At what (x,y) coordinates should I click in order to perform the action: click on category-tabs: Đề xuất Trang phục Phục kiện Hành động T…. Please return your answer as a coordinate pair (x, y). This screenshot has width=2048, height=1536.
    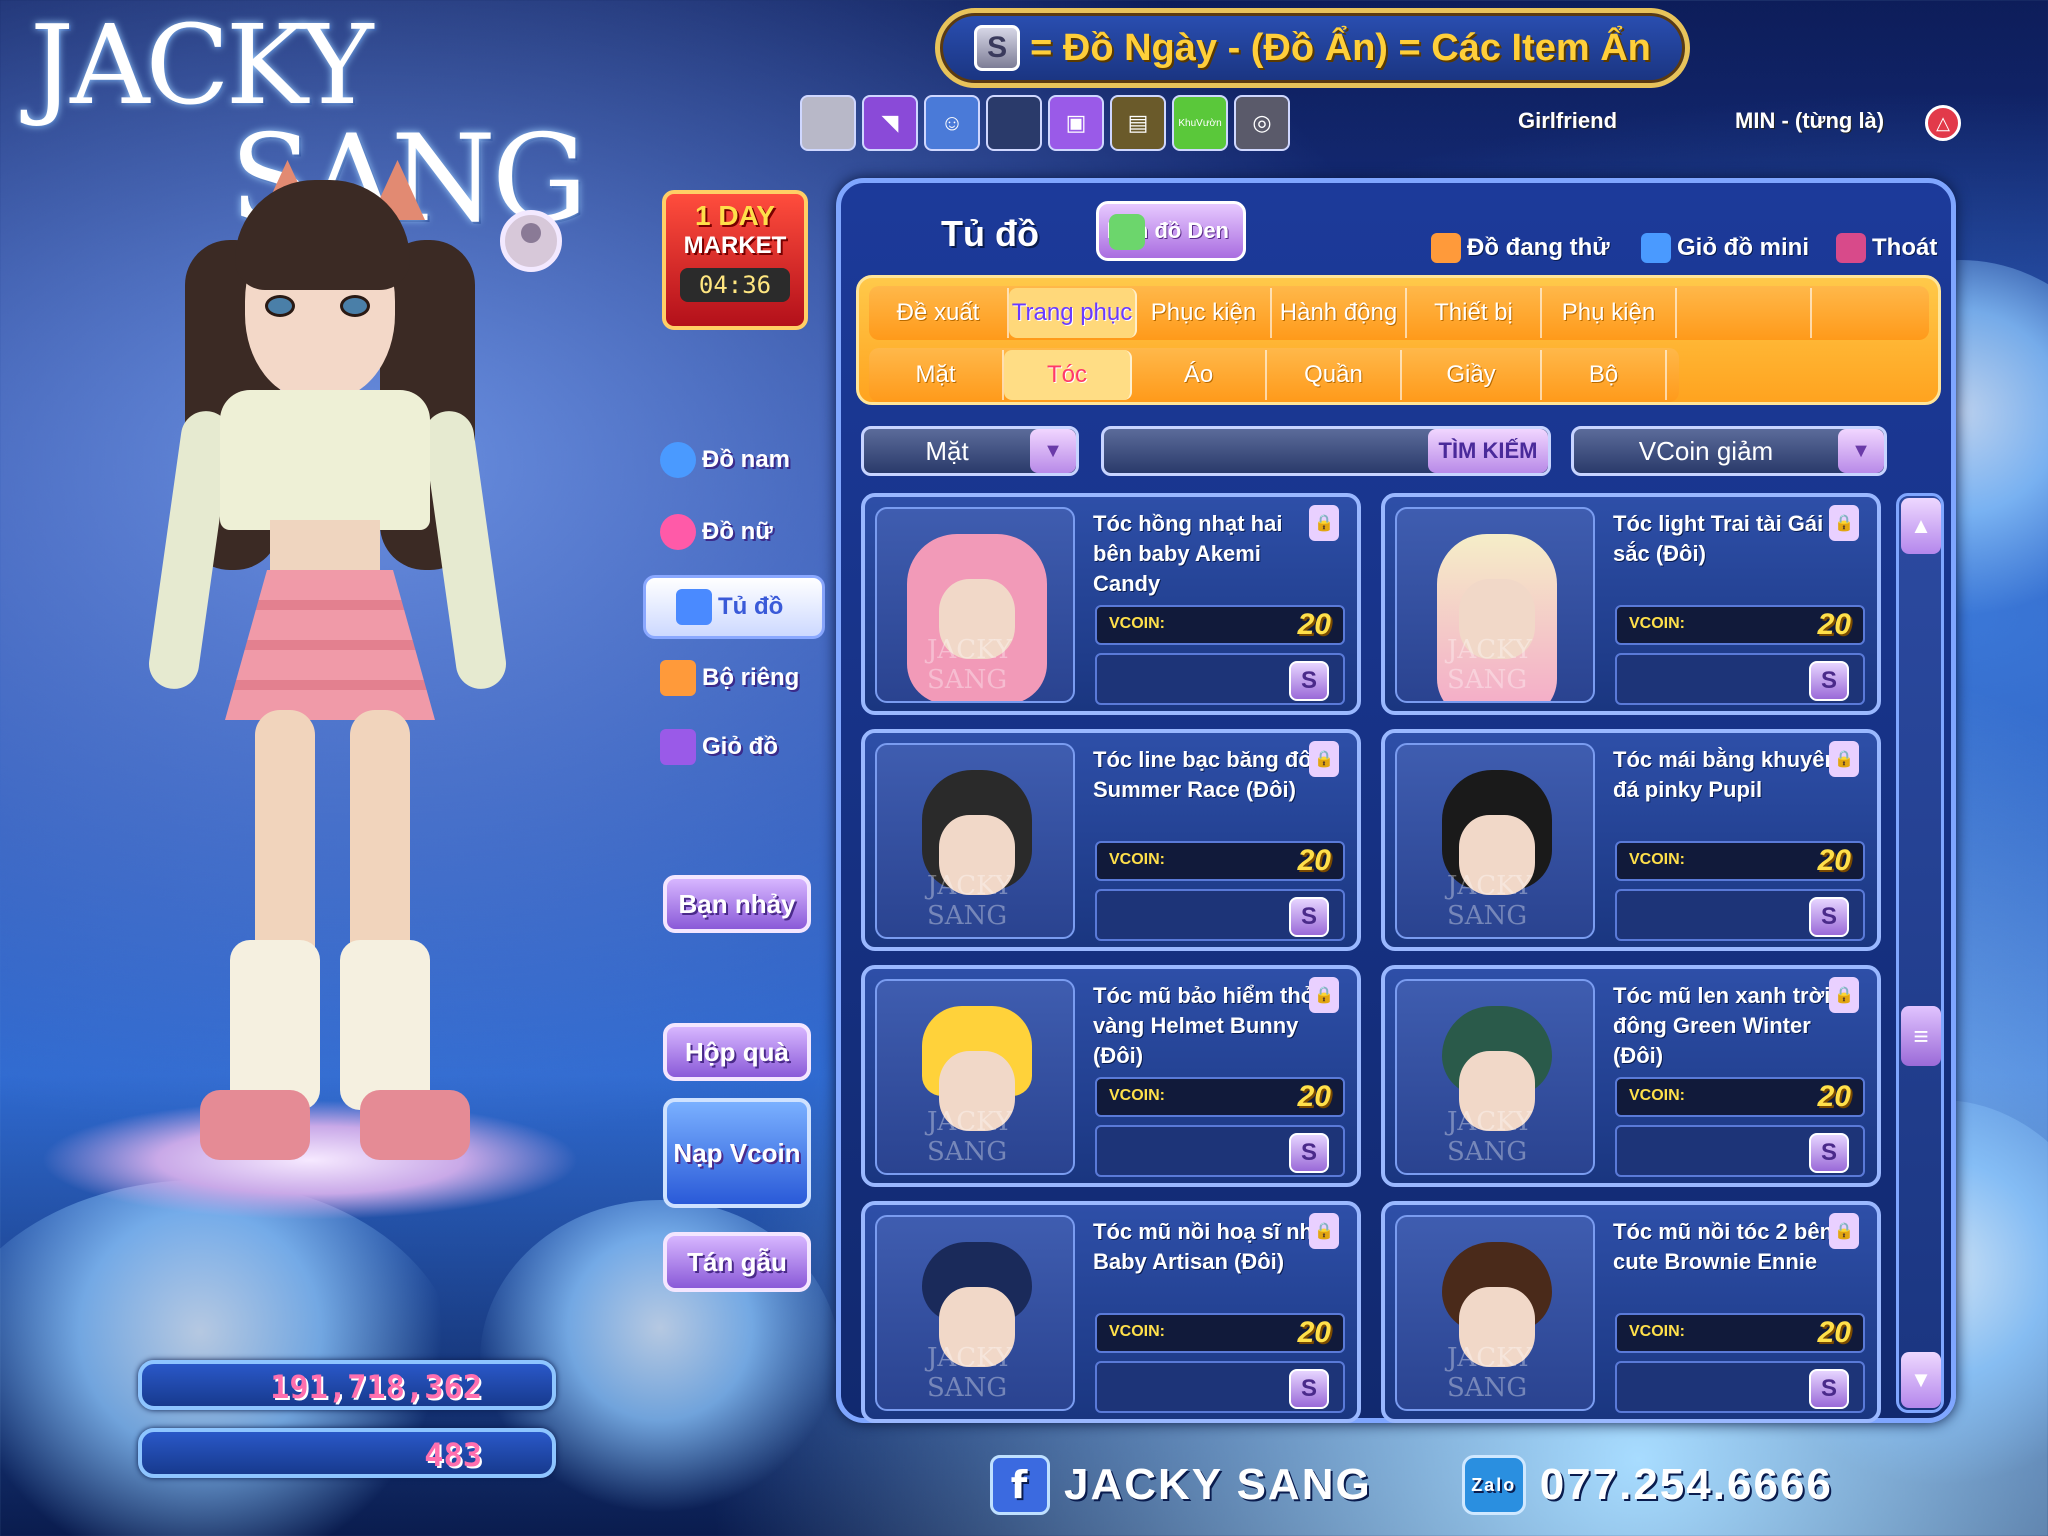
    Looking at the image, I should click on (1398, 340).